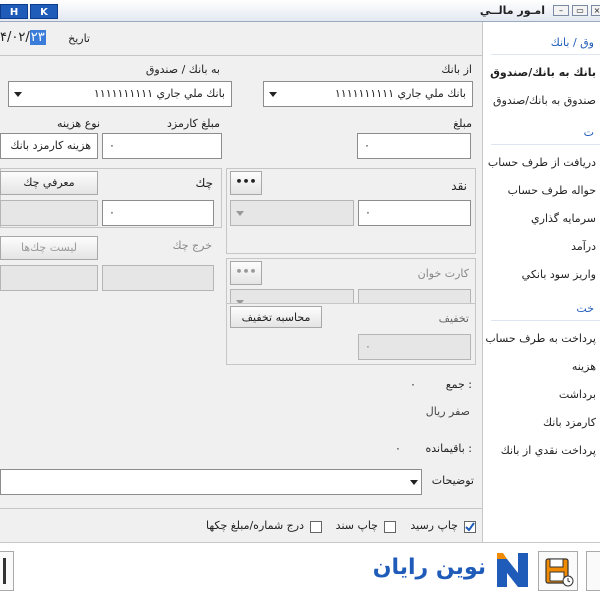 This screenshot has height=600, width=600. Describe the element at coordinates (542, 162) in the screenshot. I see `sidebar-item-receive-from-account: دريافت از طرف حساب` at that location.